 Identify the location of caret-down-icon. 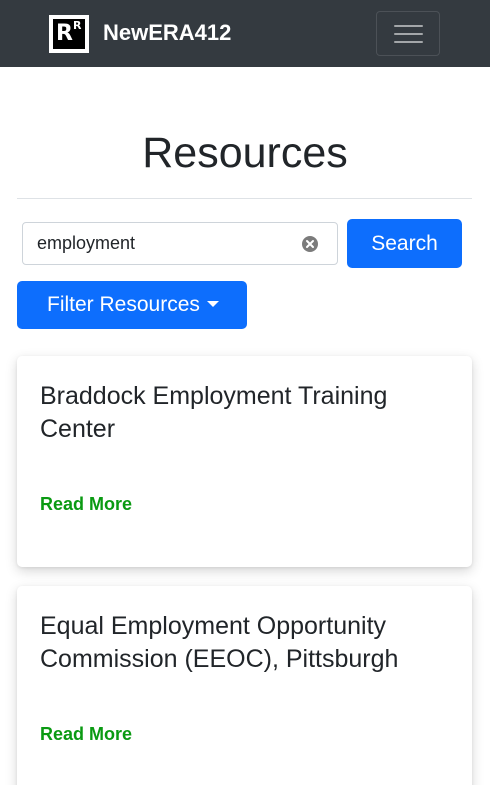
(212, 304).